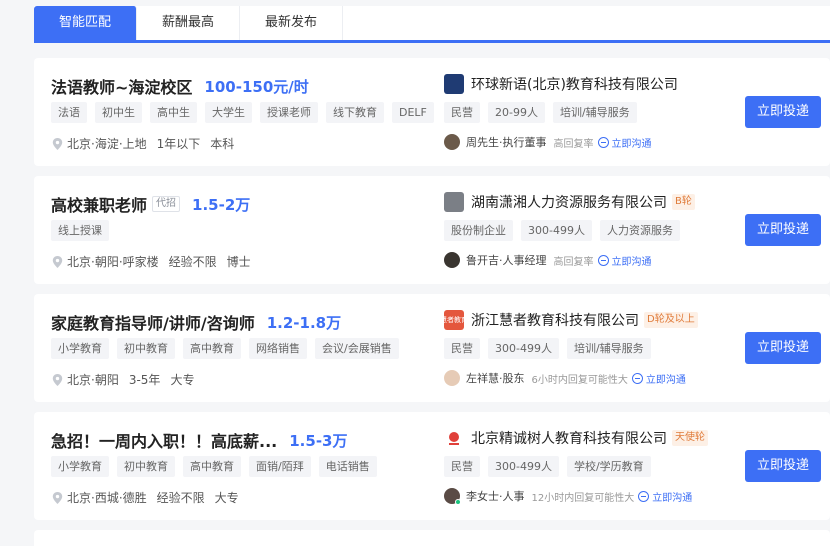  What do you see at coordinates (221, 204) in the screenshot?
I see `salary: 1.5-2万` at bounding box center [221, 204].